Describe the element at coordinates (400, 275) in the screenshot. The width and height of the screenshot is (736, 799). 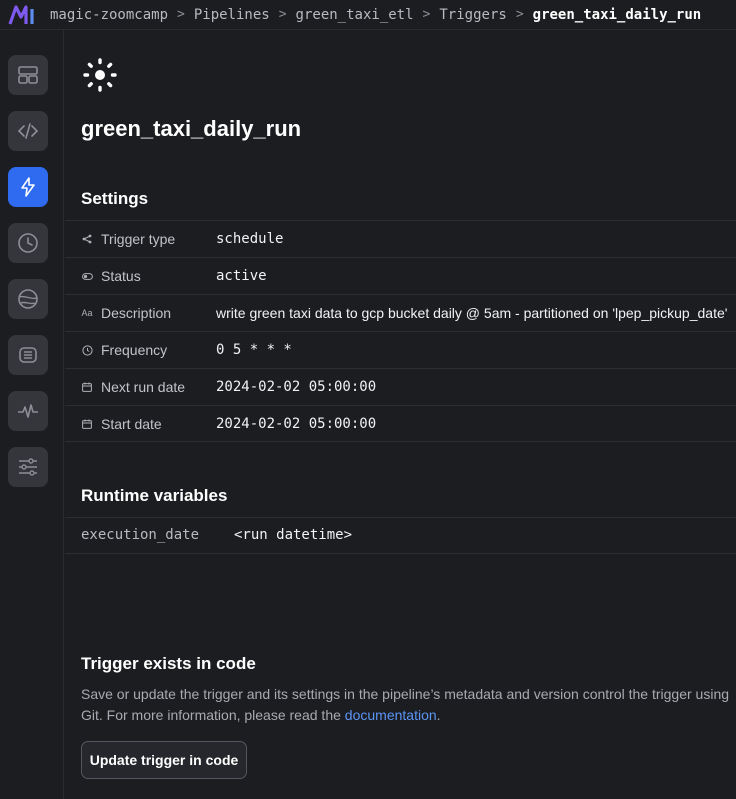
I see `settings-row-status: Status active` at that location.